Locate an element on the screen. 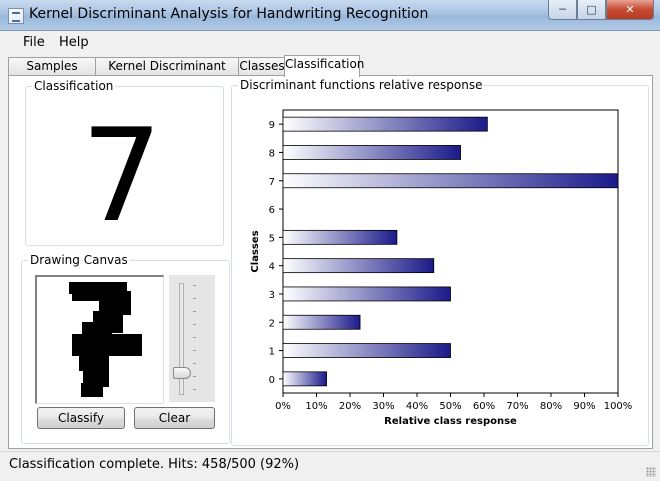 Image resolution: width=660 pixels, height=481 pixels. x-tick-label: 0% is located at coordinates (283, 406).